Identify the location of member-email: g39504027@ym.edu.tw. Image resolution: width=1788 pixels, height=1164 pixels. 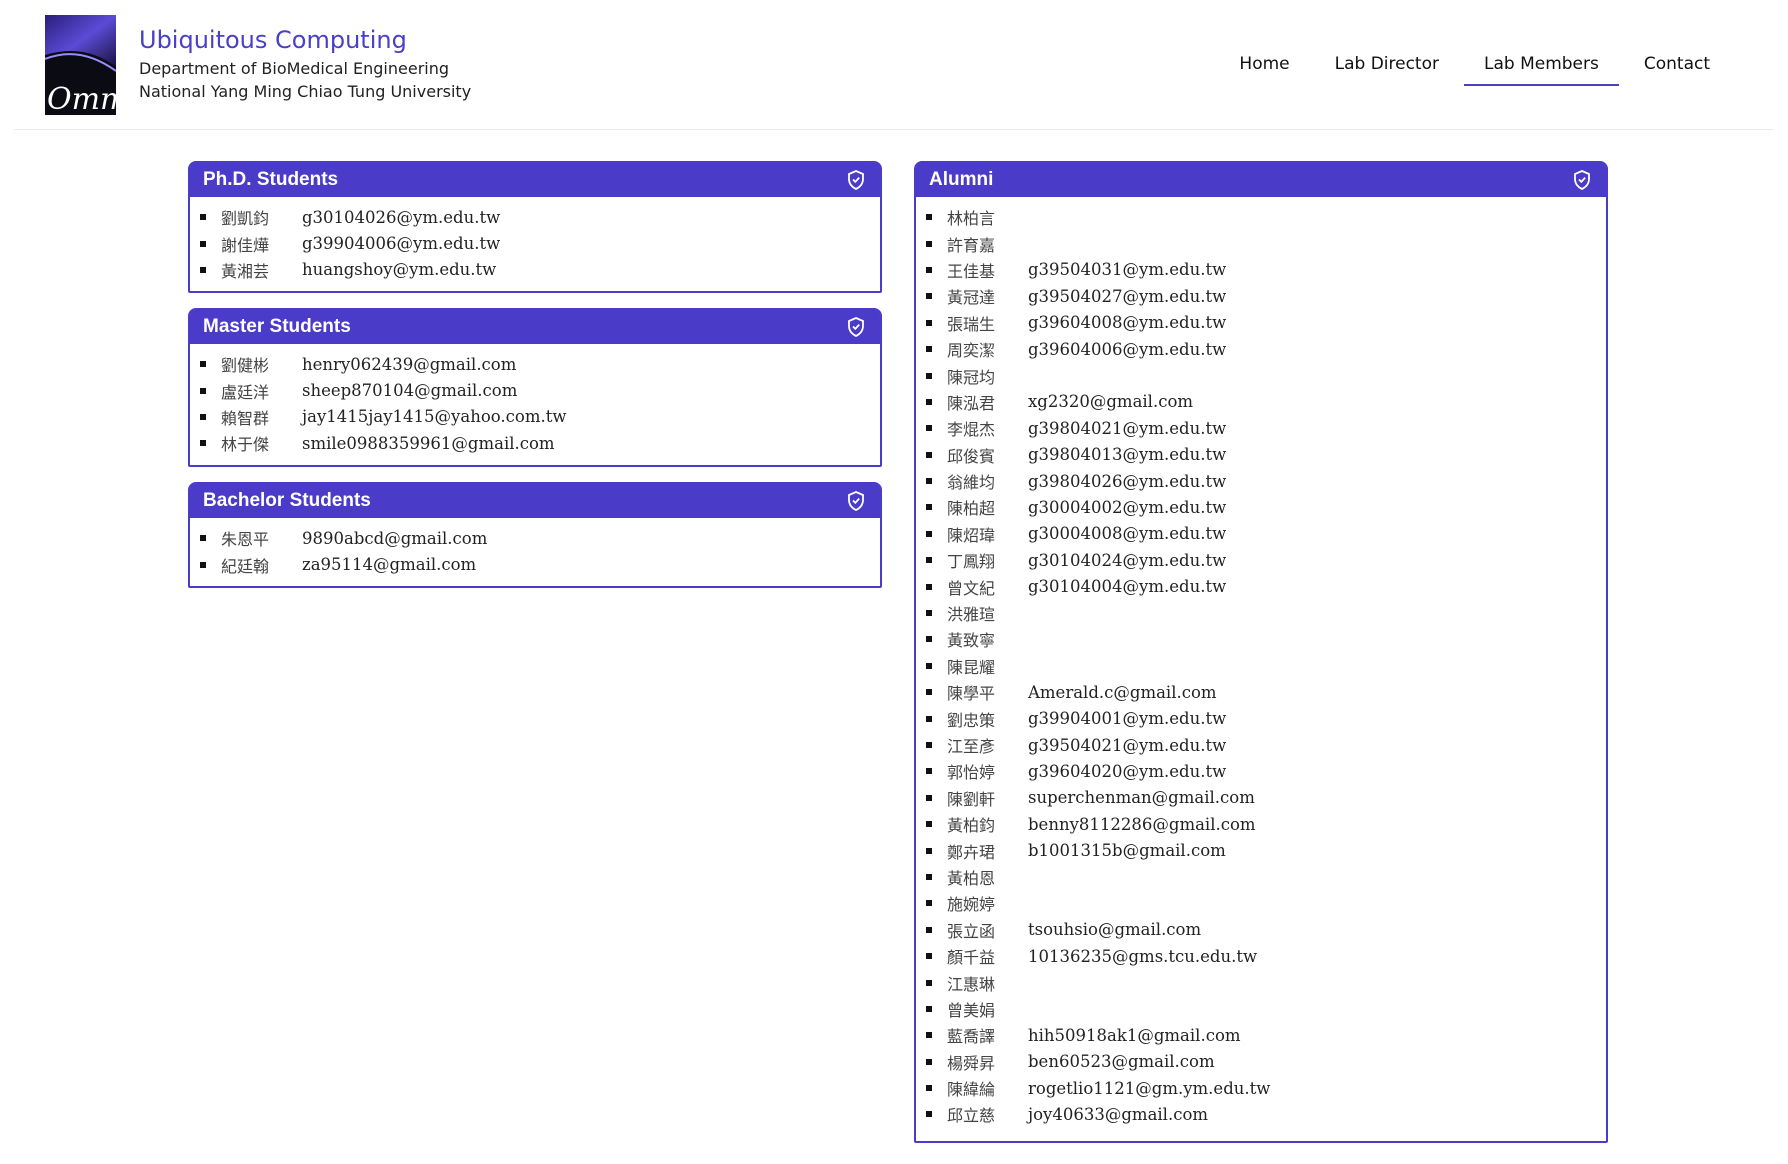
(1127, 296).